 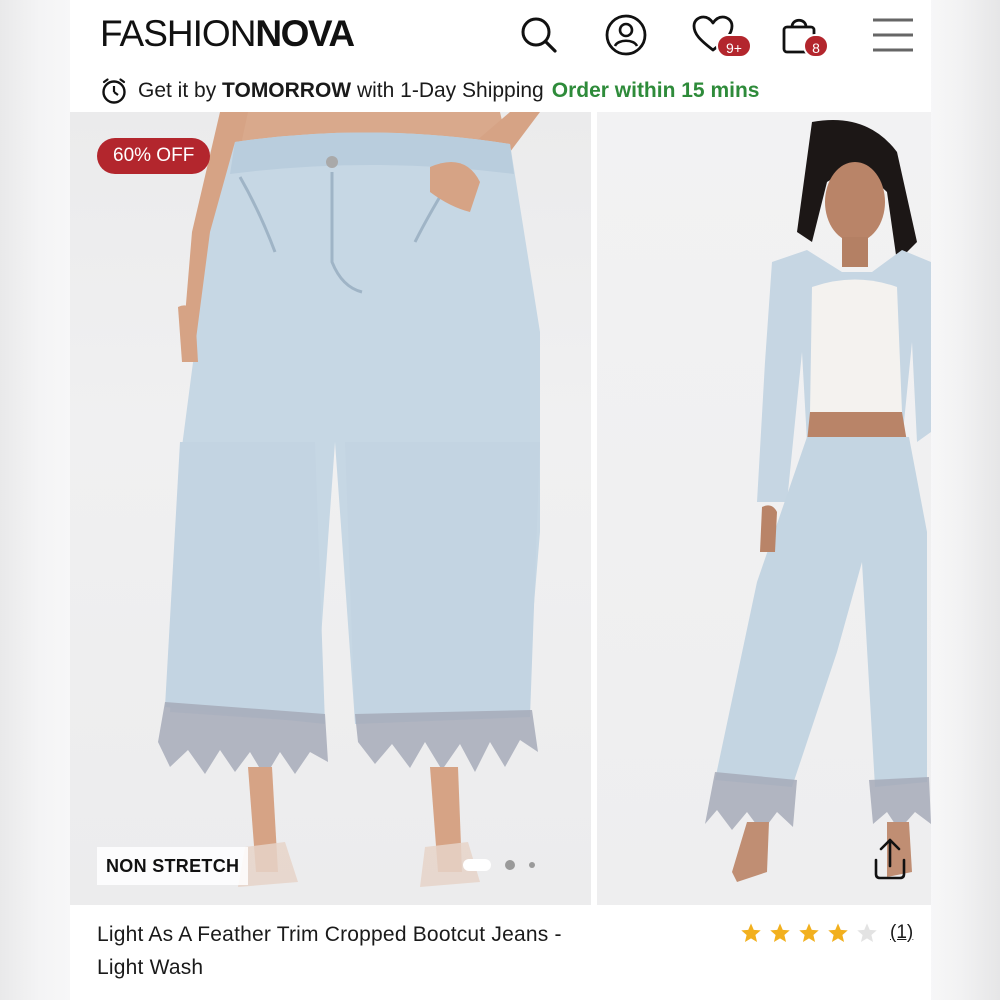 What do you see at coordinates (173, 866) in the screenshot?
I see `fabric-tag-non-stretch: NON STRETCH` at bounding box center [173, 866].